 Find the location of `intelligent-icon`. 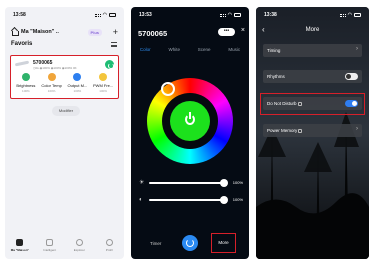

intelligent-icon is located at coordinates (50, 242).